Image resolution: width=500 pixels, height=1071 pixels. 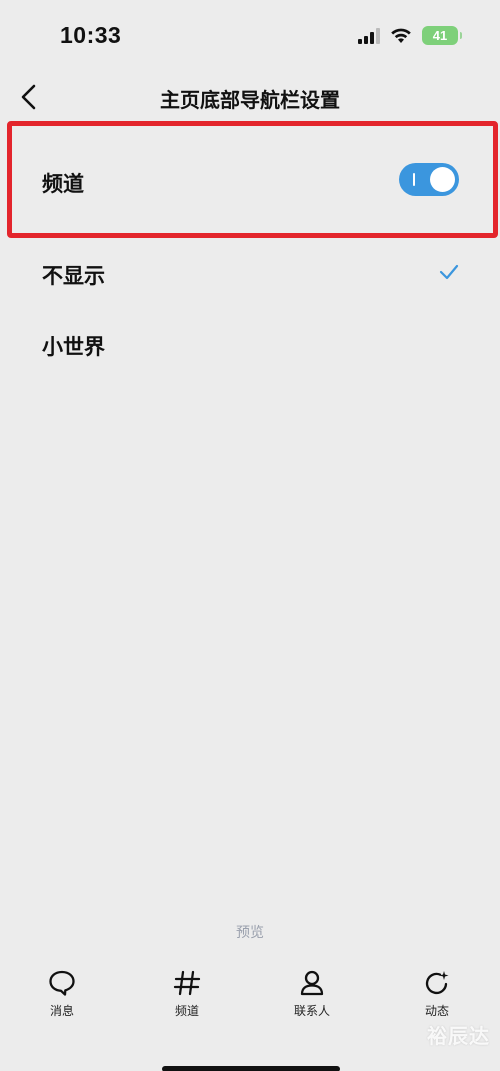 I want to click on option-label: 不显示, so click(x=73, y=276).